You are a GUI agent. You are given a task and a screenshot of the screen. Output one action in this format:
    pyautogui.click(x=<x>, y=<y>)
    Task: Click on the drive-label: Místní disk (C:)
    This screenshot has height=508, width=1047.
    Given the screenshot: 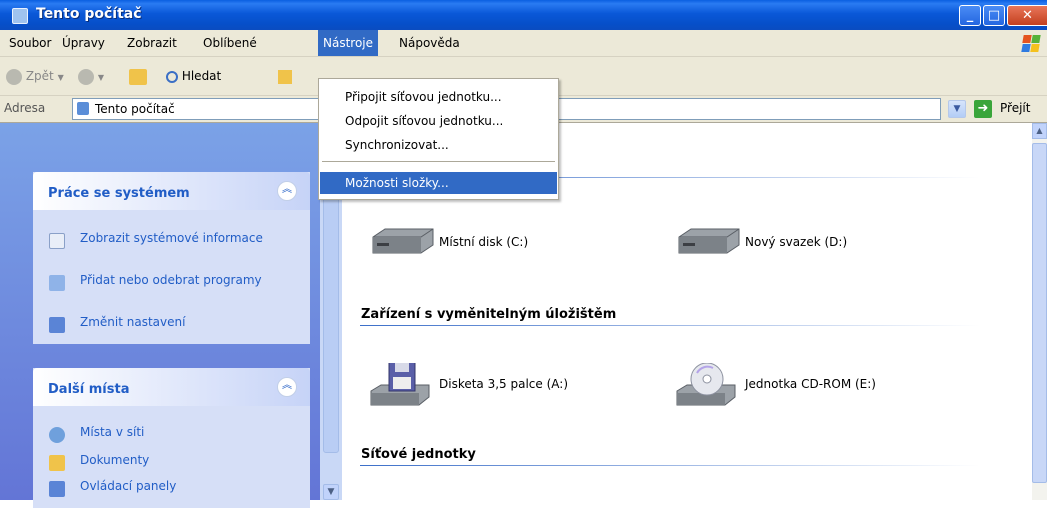 What is the action you would take?
    pyautogui.click(x=484, y=242)
    